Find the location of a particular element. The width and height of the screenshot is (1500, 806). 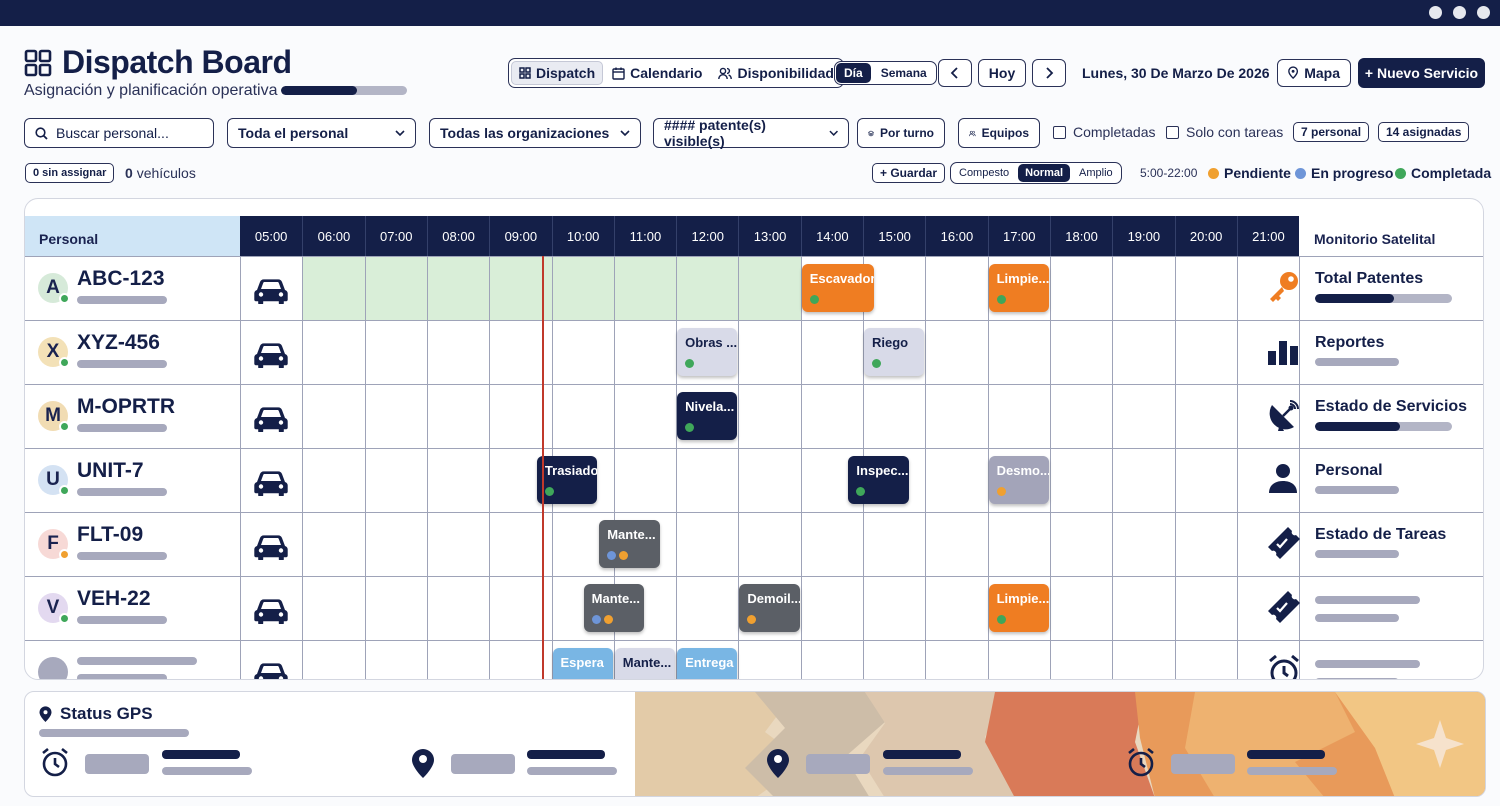

unassigned-badge: 0 sin assignar is located at coordinates (70, 173).